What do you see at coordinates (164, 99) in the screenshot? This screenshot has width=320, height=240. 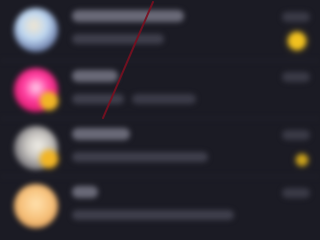 I see `chat-preview-extra` at bounding box center [164, 99].